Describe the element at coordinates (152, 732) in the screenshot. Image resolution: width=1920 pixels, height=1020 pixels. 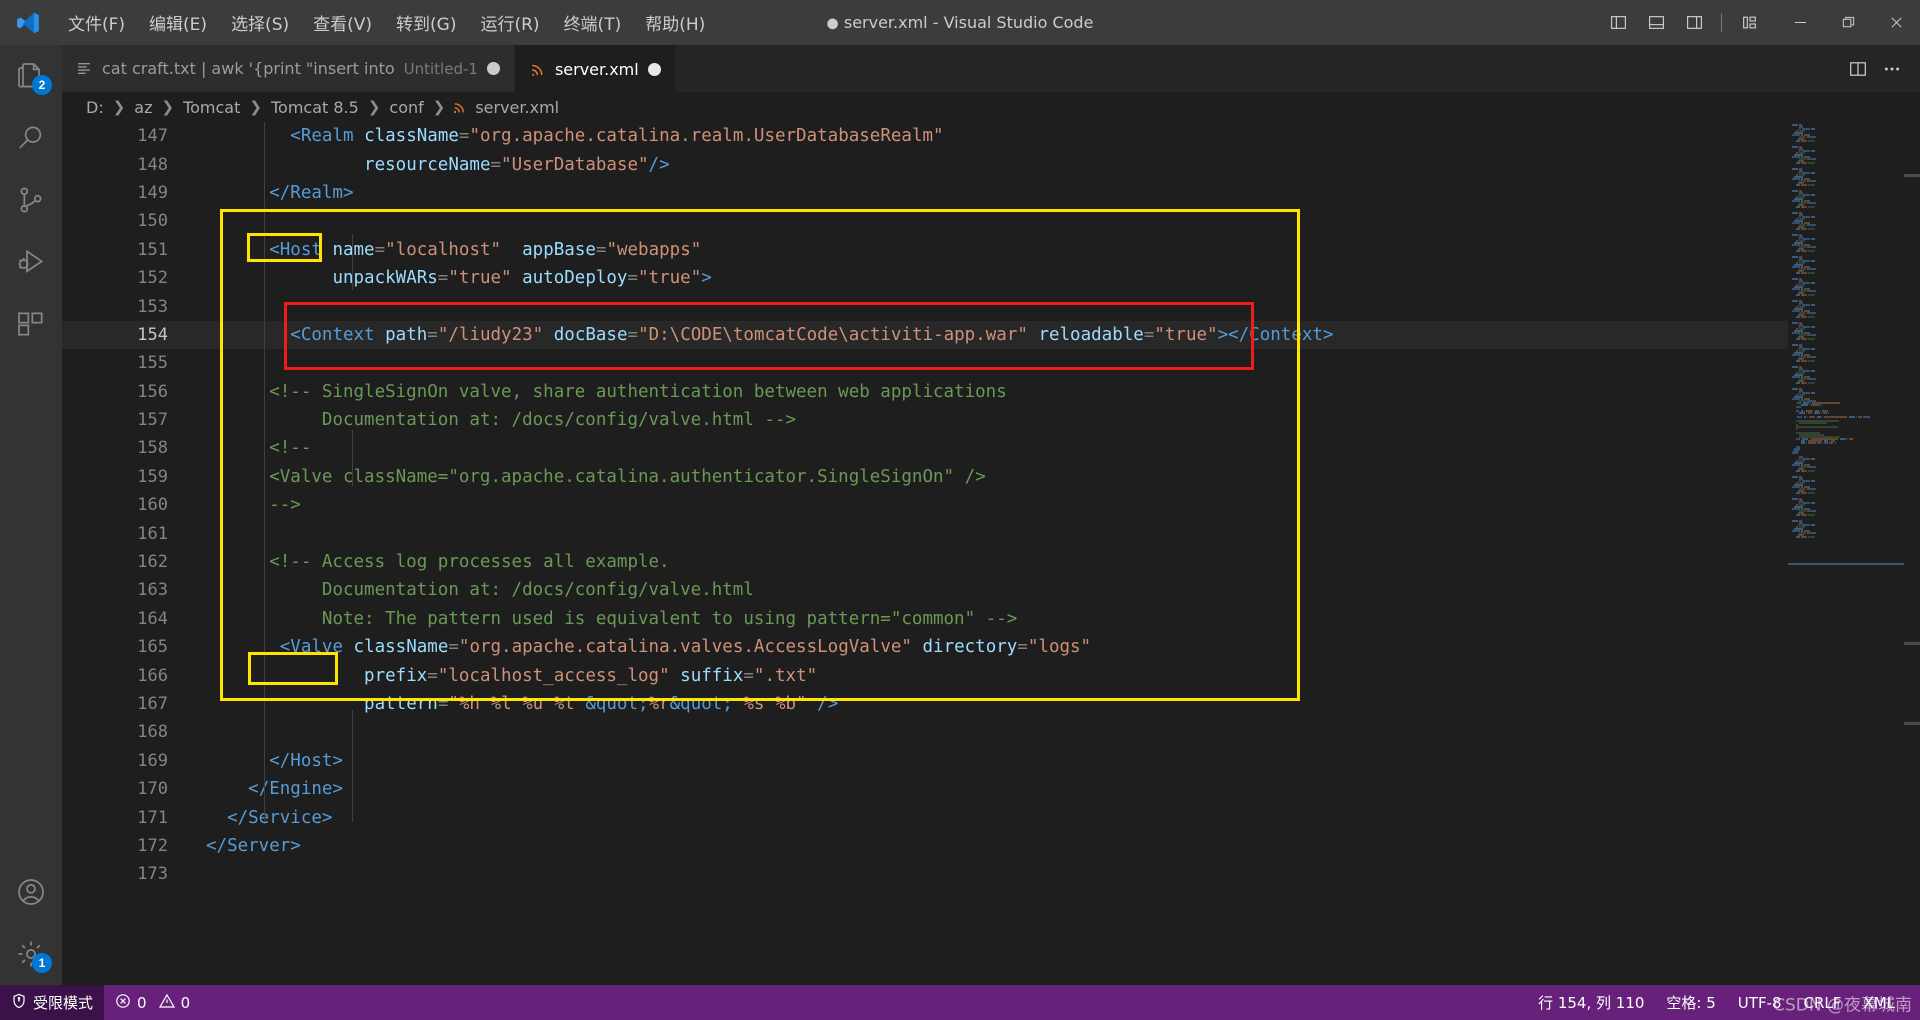
I see `line-number: 168` at that location.